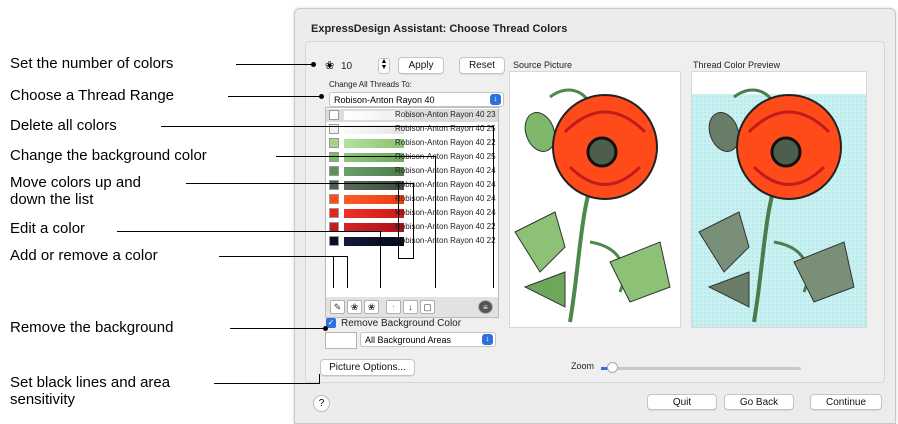 The width and height of the screenshot is (898, 424). Describe the element at coordinates (43, 399) in the screenshot. I see `callout-black-lines-2: sensitivity` at that location.